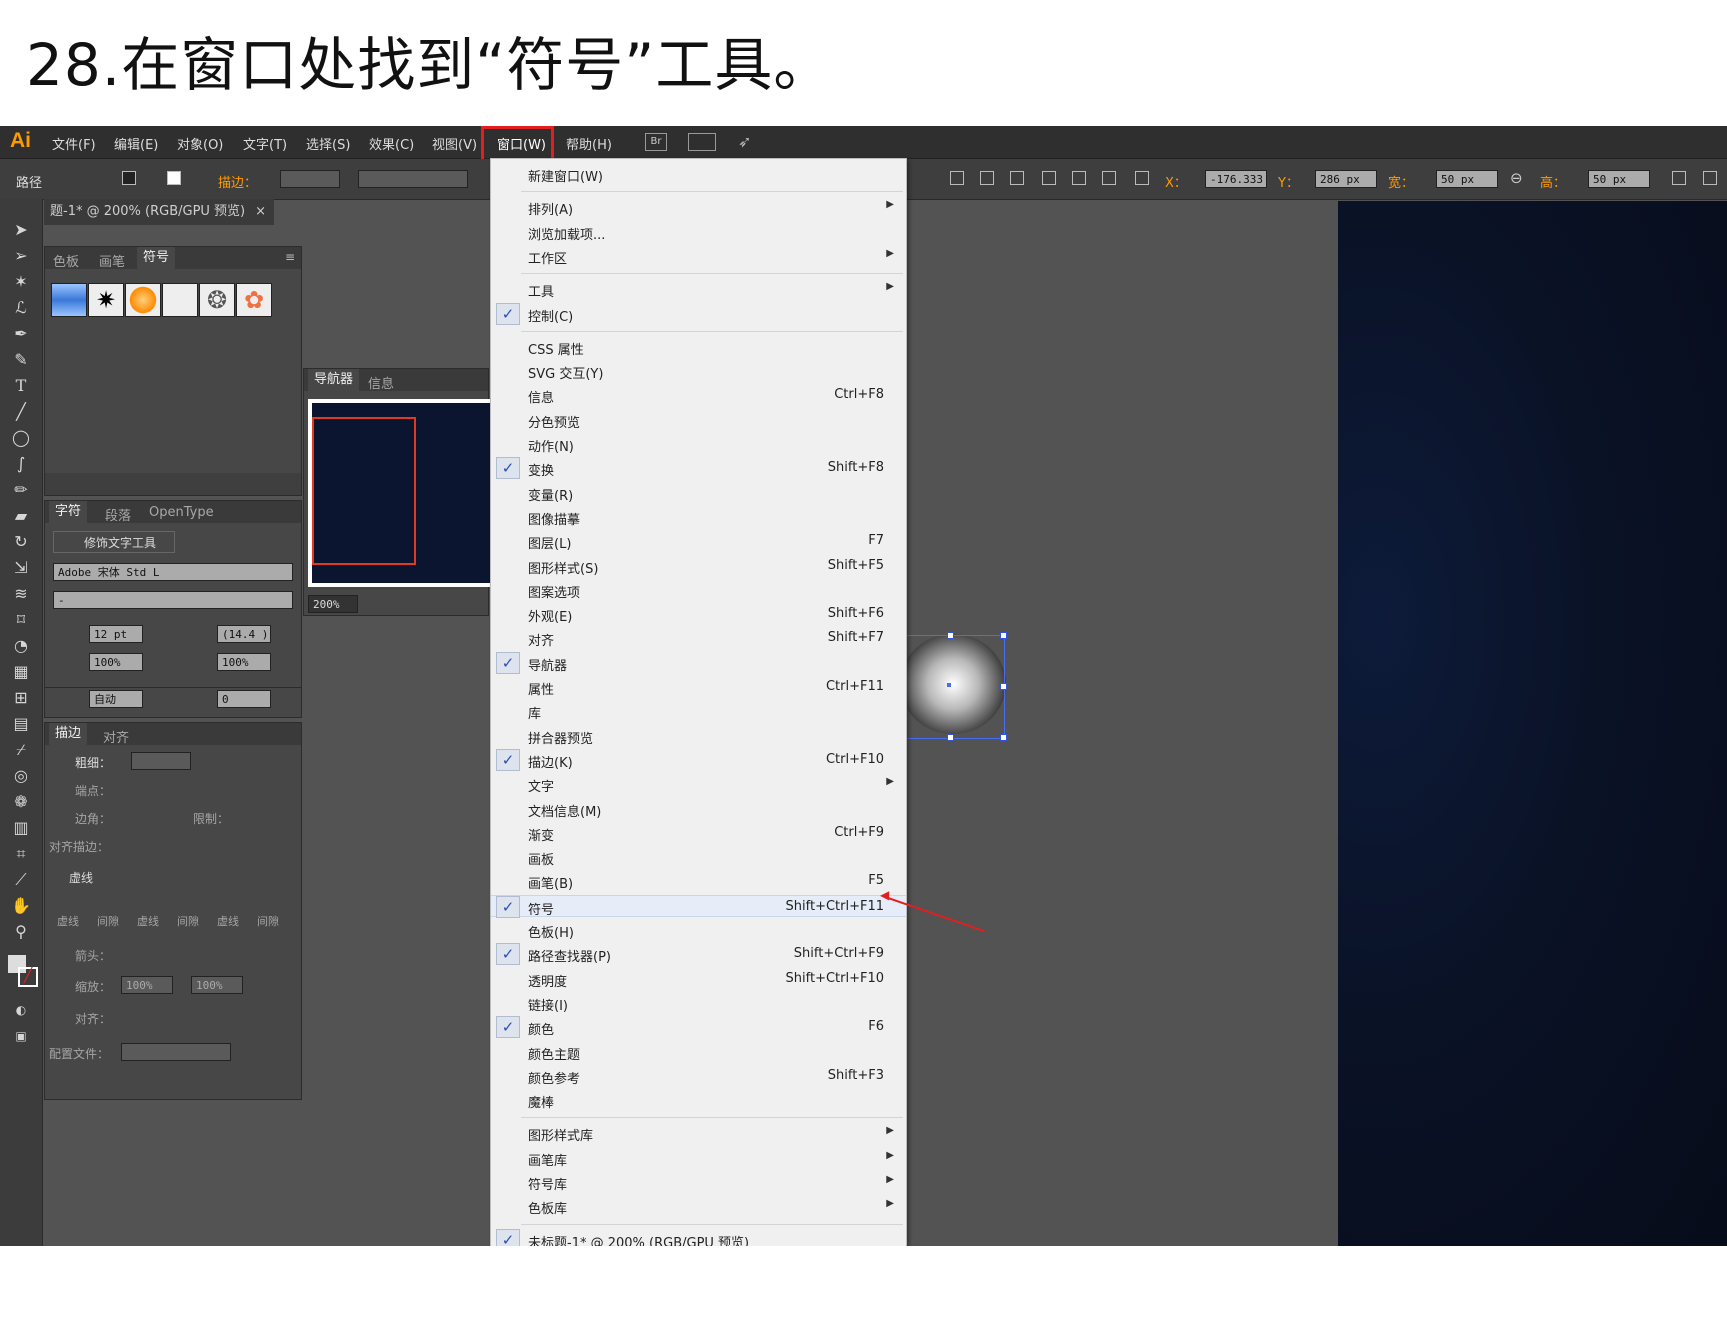 The width and height of the screenshot is (1727, 1330). Describe the element at coordinates (1049, 178) in the screenshot. I see `align-top-icon` at that location.